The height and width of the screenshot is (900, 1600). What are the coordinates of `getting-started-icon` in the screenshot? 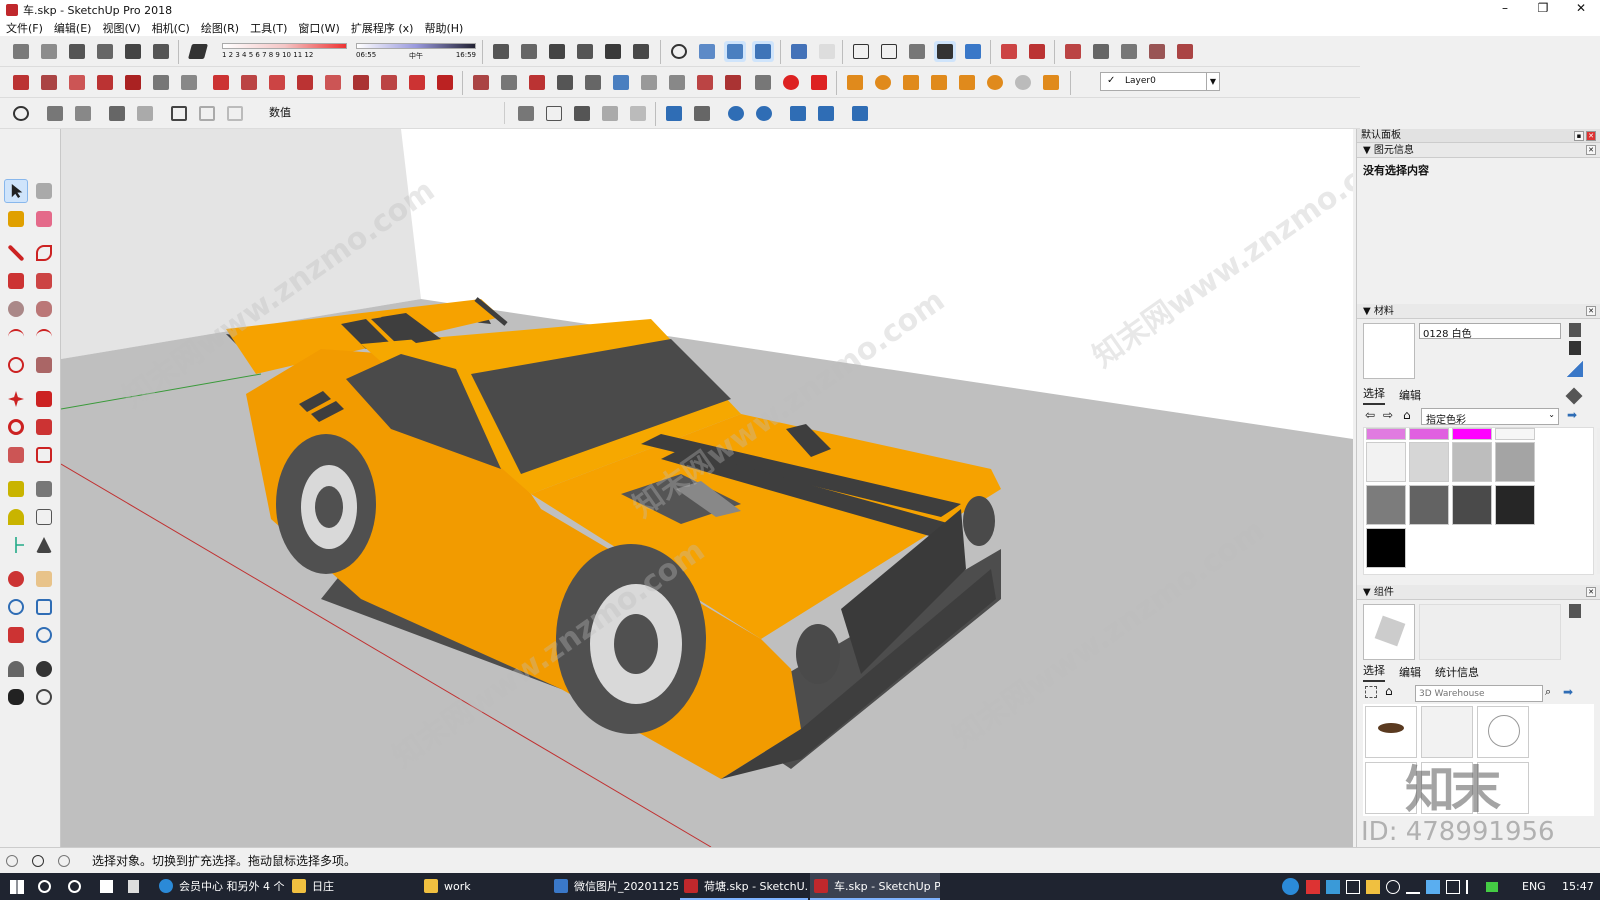 It's located at (21, 51).